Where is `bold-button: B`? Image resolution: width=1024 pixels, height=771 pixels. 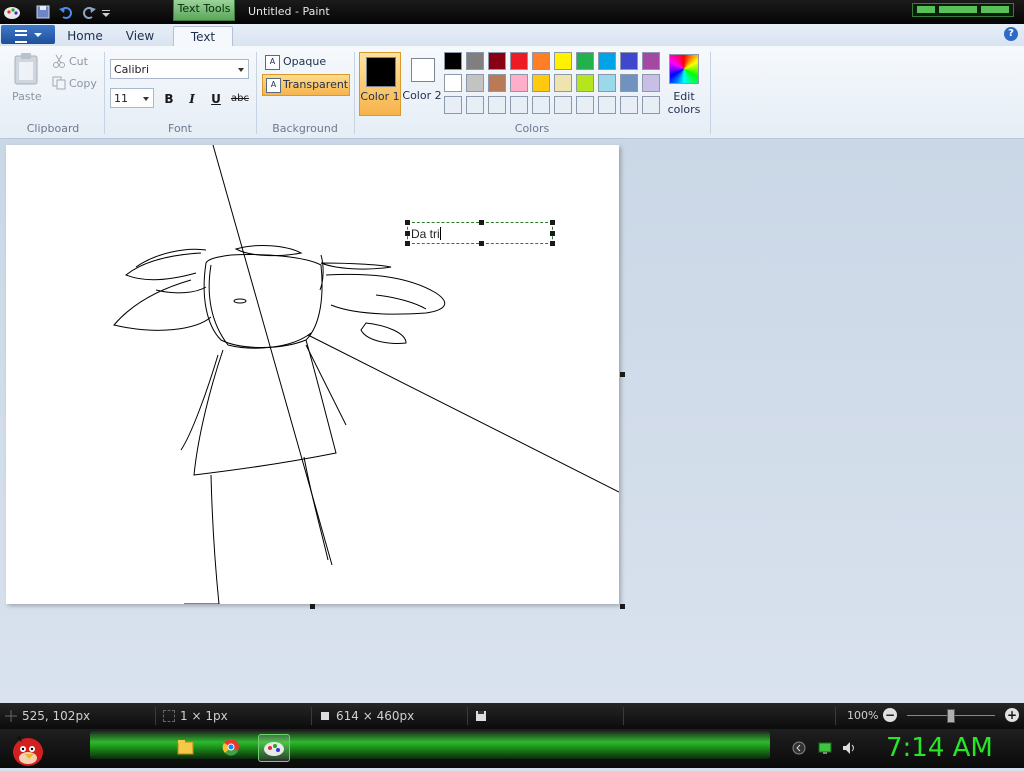 bold-button: B is located at coordinates (169, 99).